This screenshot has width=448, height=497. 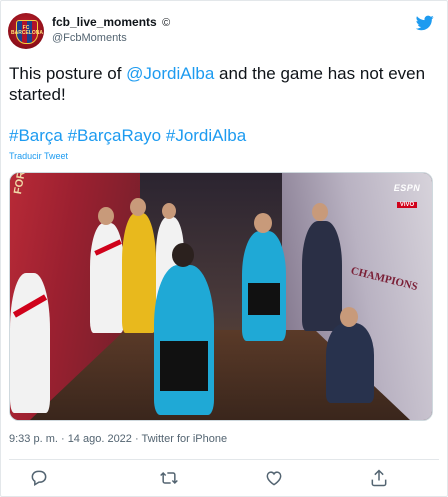 I want to click on share-icon, so click(x=379, y=478).